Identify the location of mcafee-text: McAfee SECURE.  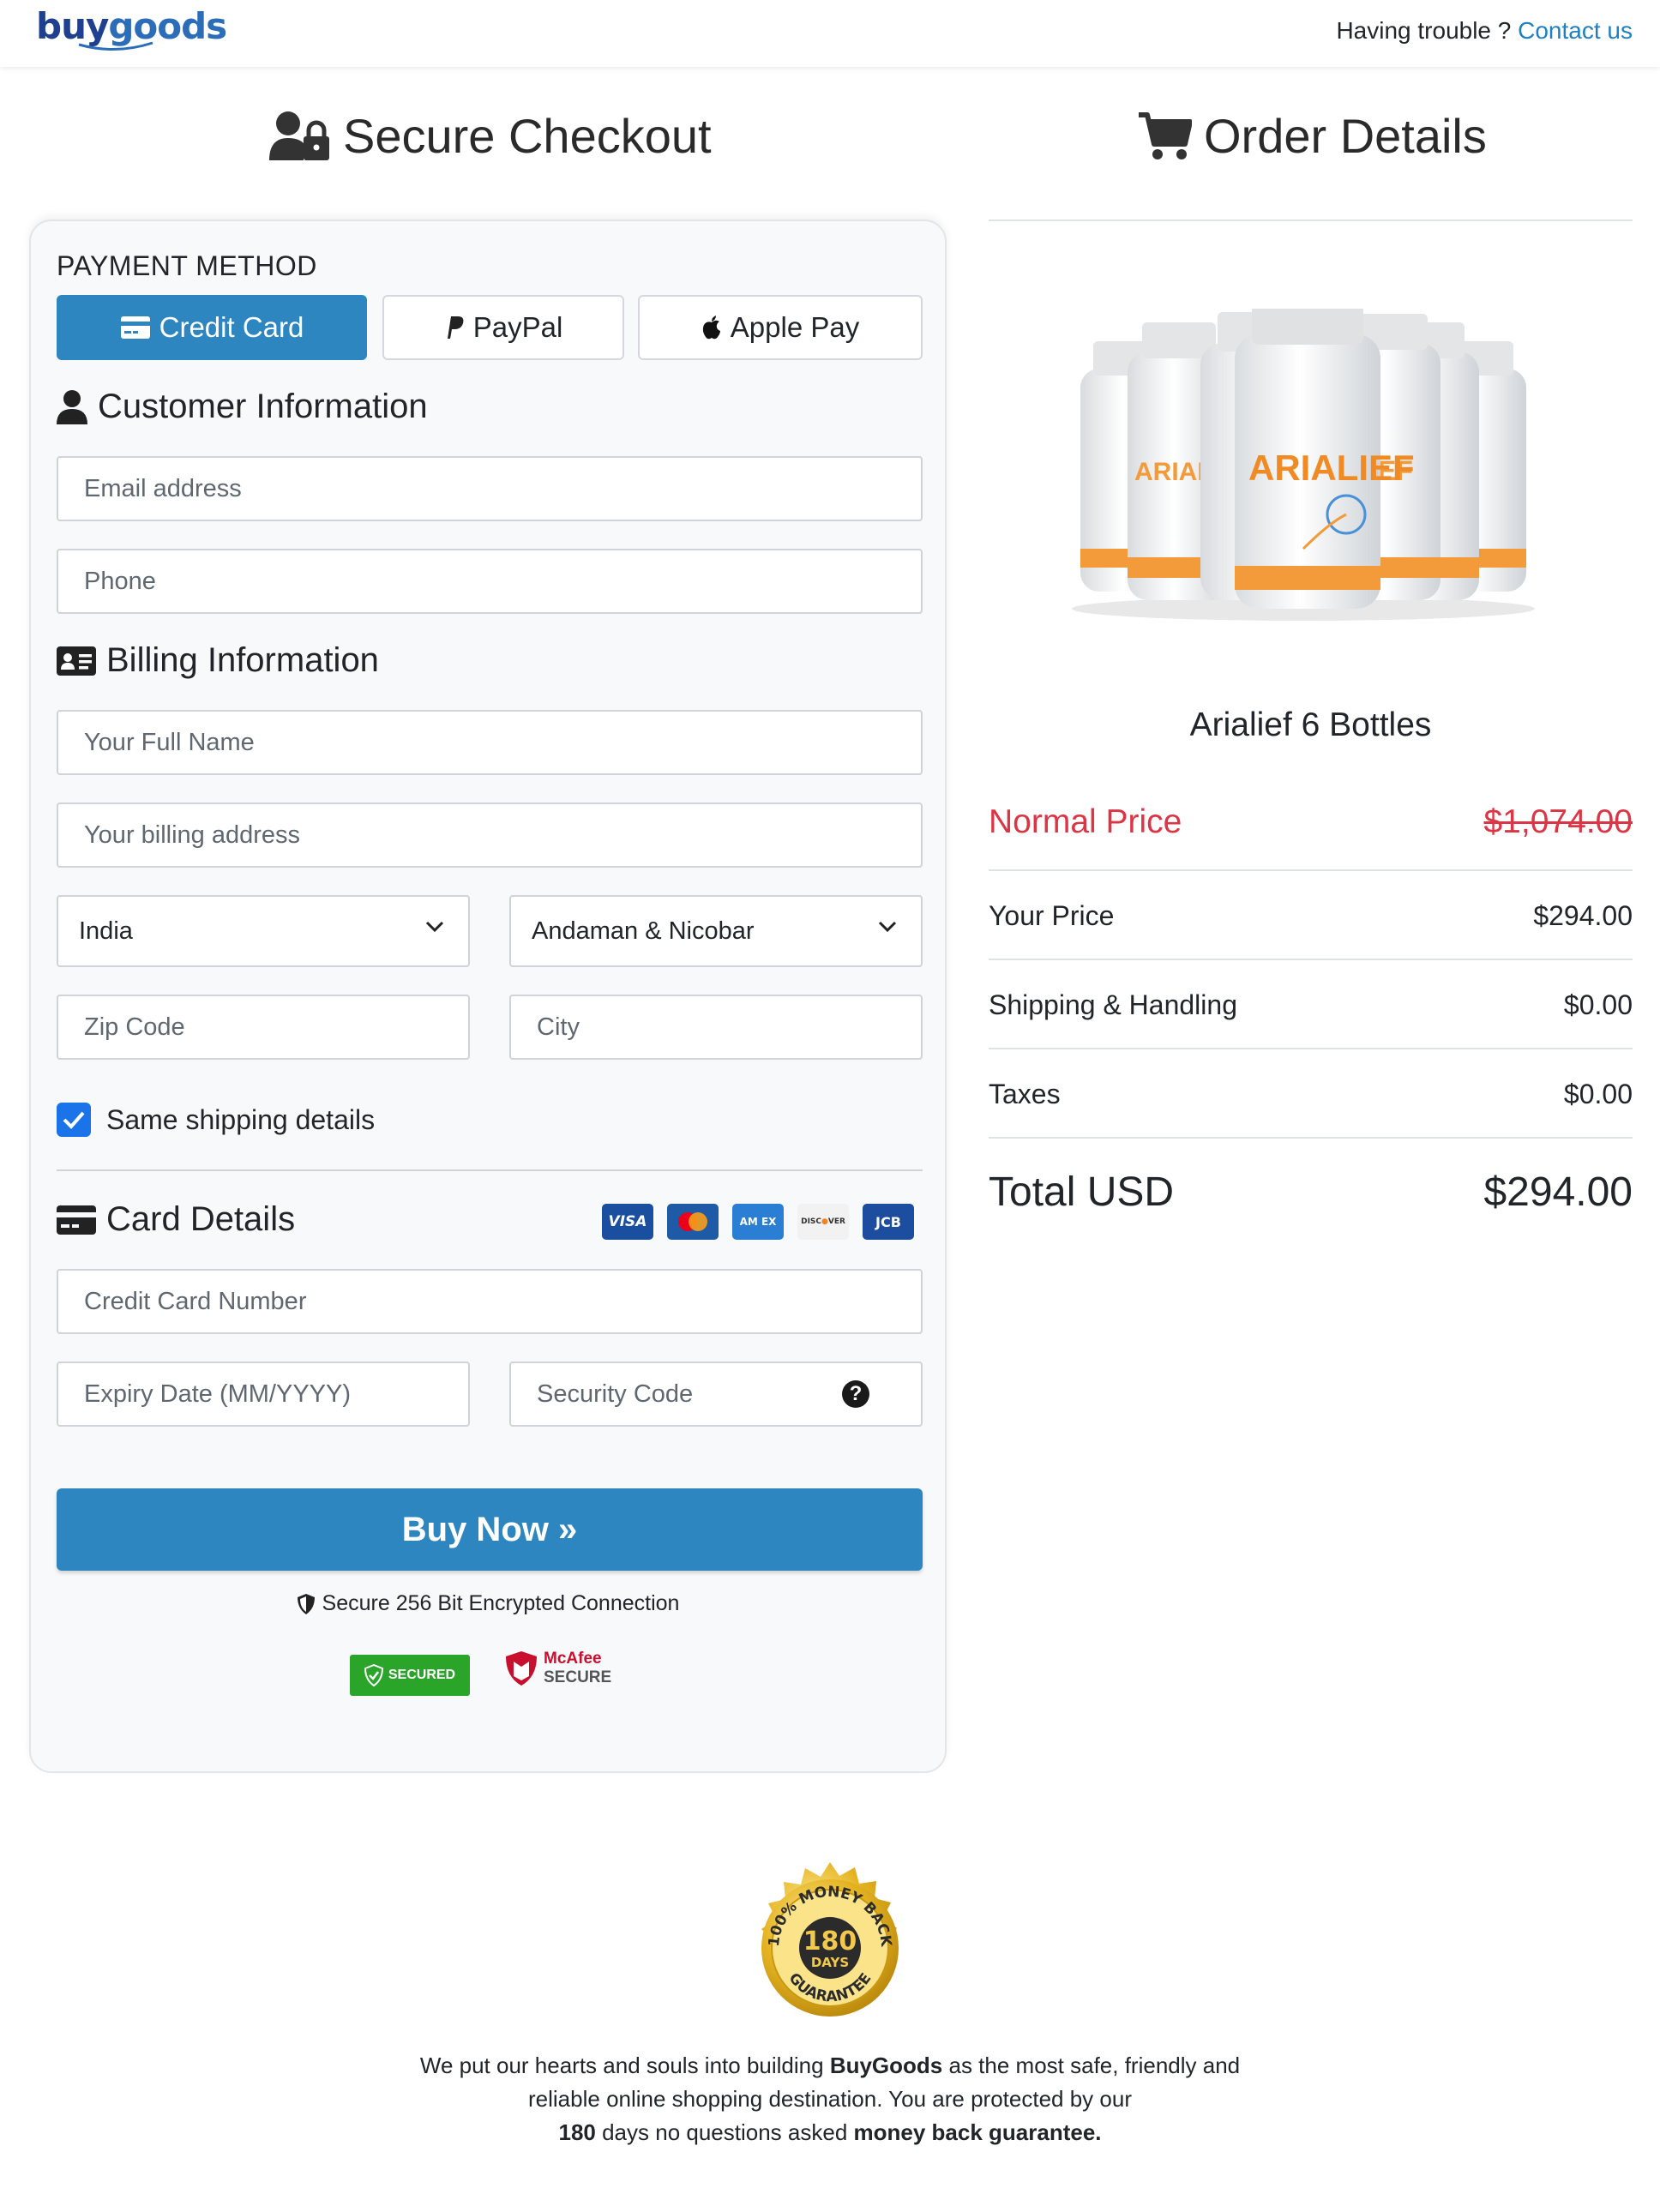
(577, 1668).